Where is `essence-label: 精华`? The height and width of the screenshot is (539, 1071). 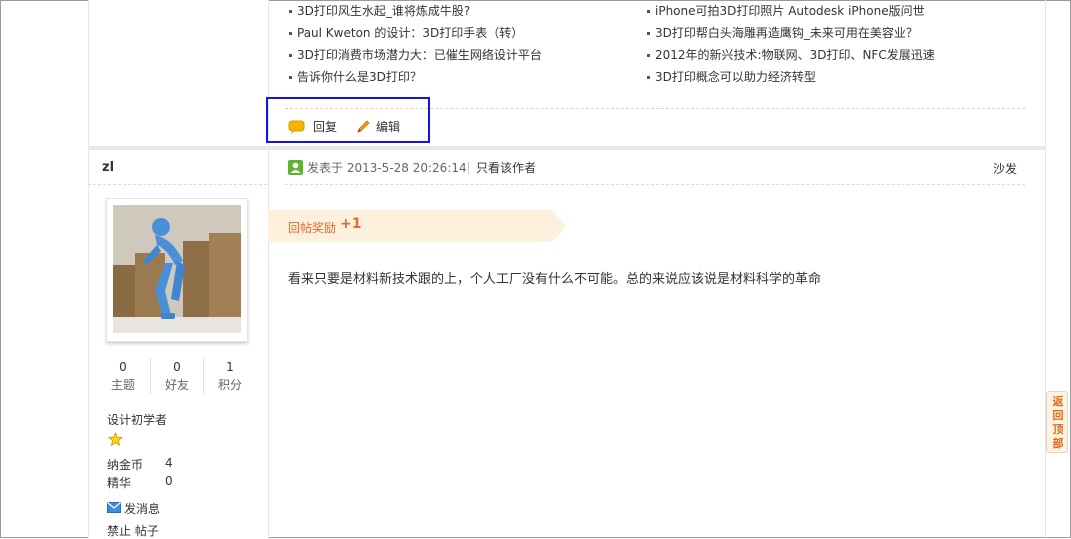 essence-label: 精华 is located at coordinates (119, 483).